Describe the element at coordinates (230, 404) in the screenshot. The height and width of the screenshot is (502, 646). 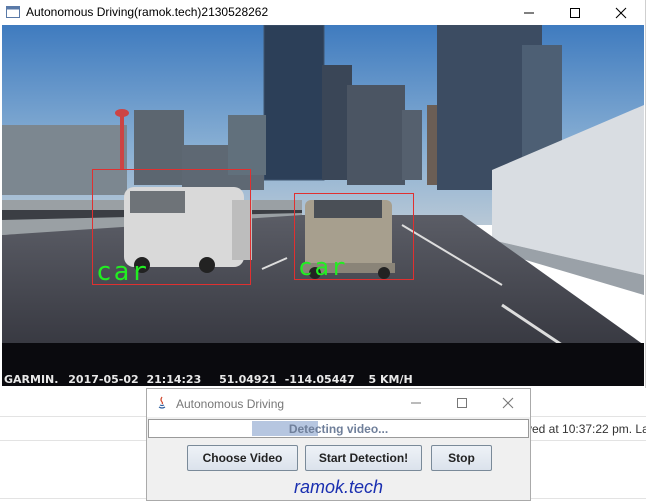
I see `dialog-title: Autonomous Driving` at that location.